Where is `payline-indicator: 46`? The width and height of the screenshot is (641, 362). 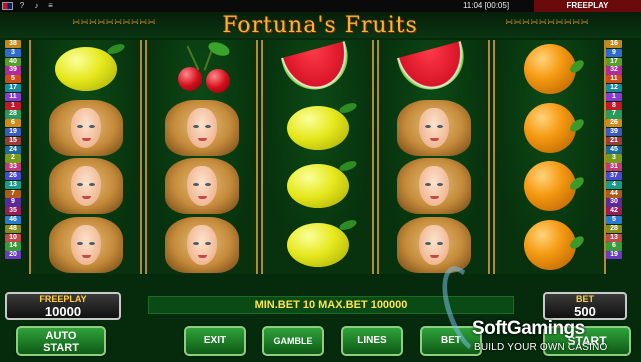 payline-indicator: 46 is located at coordinates (13, 220).